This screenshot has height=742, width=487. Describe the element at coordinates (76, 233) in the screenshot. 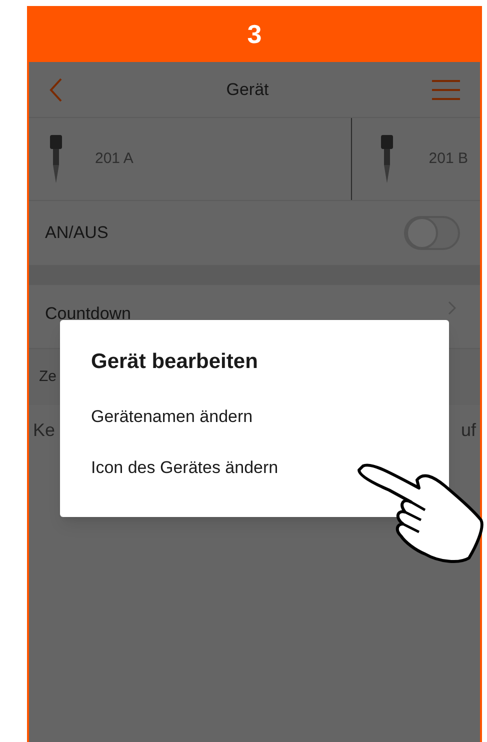

I see `power-label: AN/AUS` at that location.